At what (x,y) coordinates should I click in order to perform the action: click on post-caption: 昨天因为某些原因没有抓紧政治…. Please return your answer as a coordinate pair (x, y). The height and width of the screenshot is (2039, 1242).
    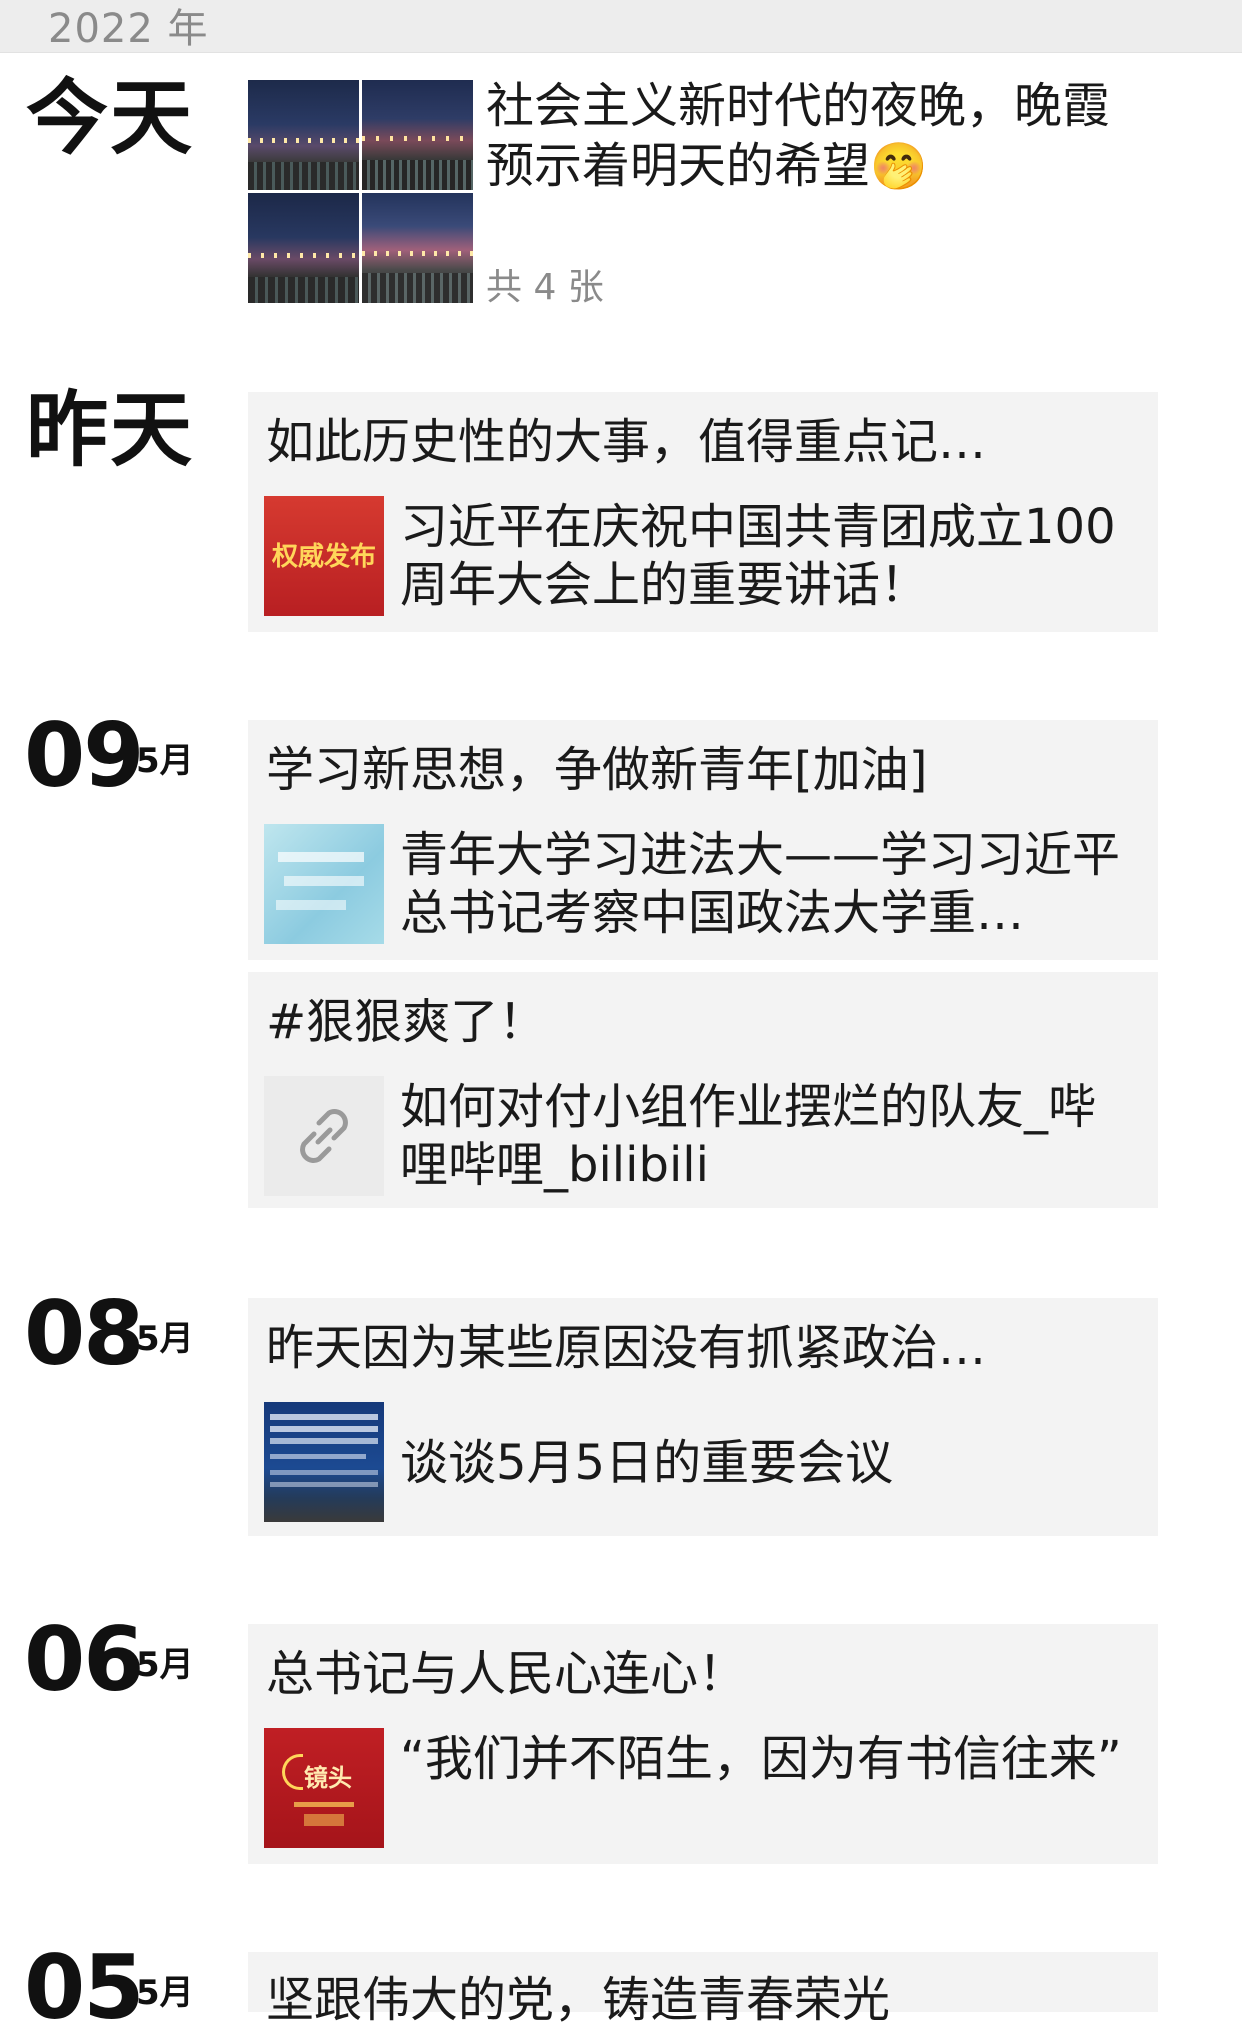
    Looking at the image, I should click on (626, 1348).